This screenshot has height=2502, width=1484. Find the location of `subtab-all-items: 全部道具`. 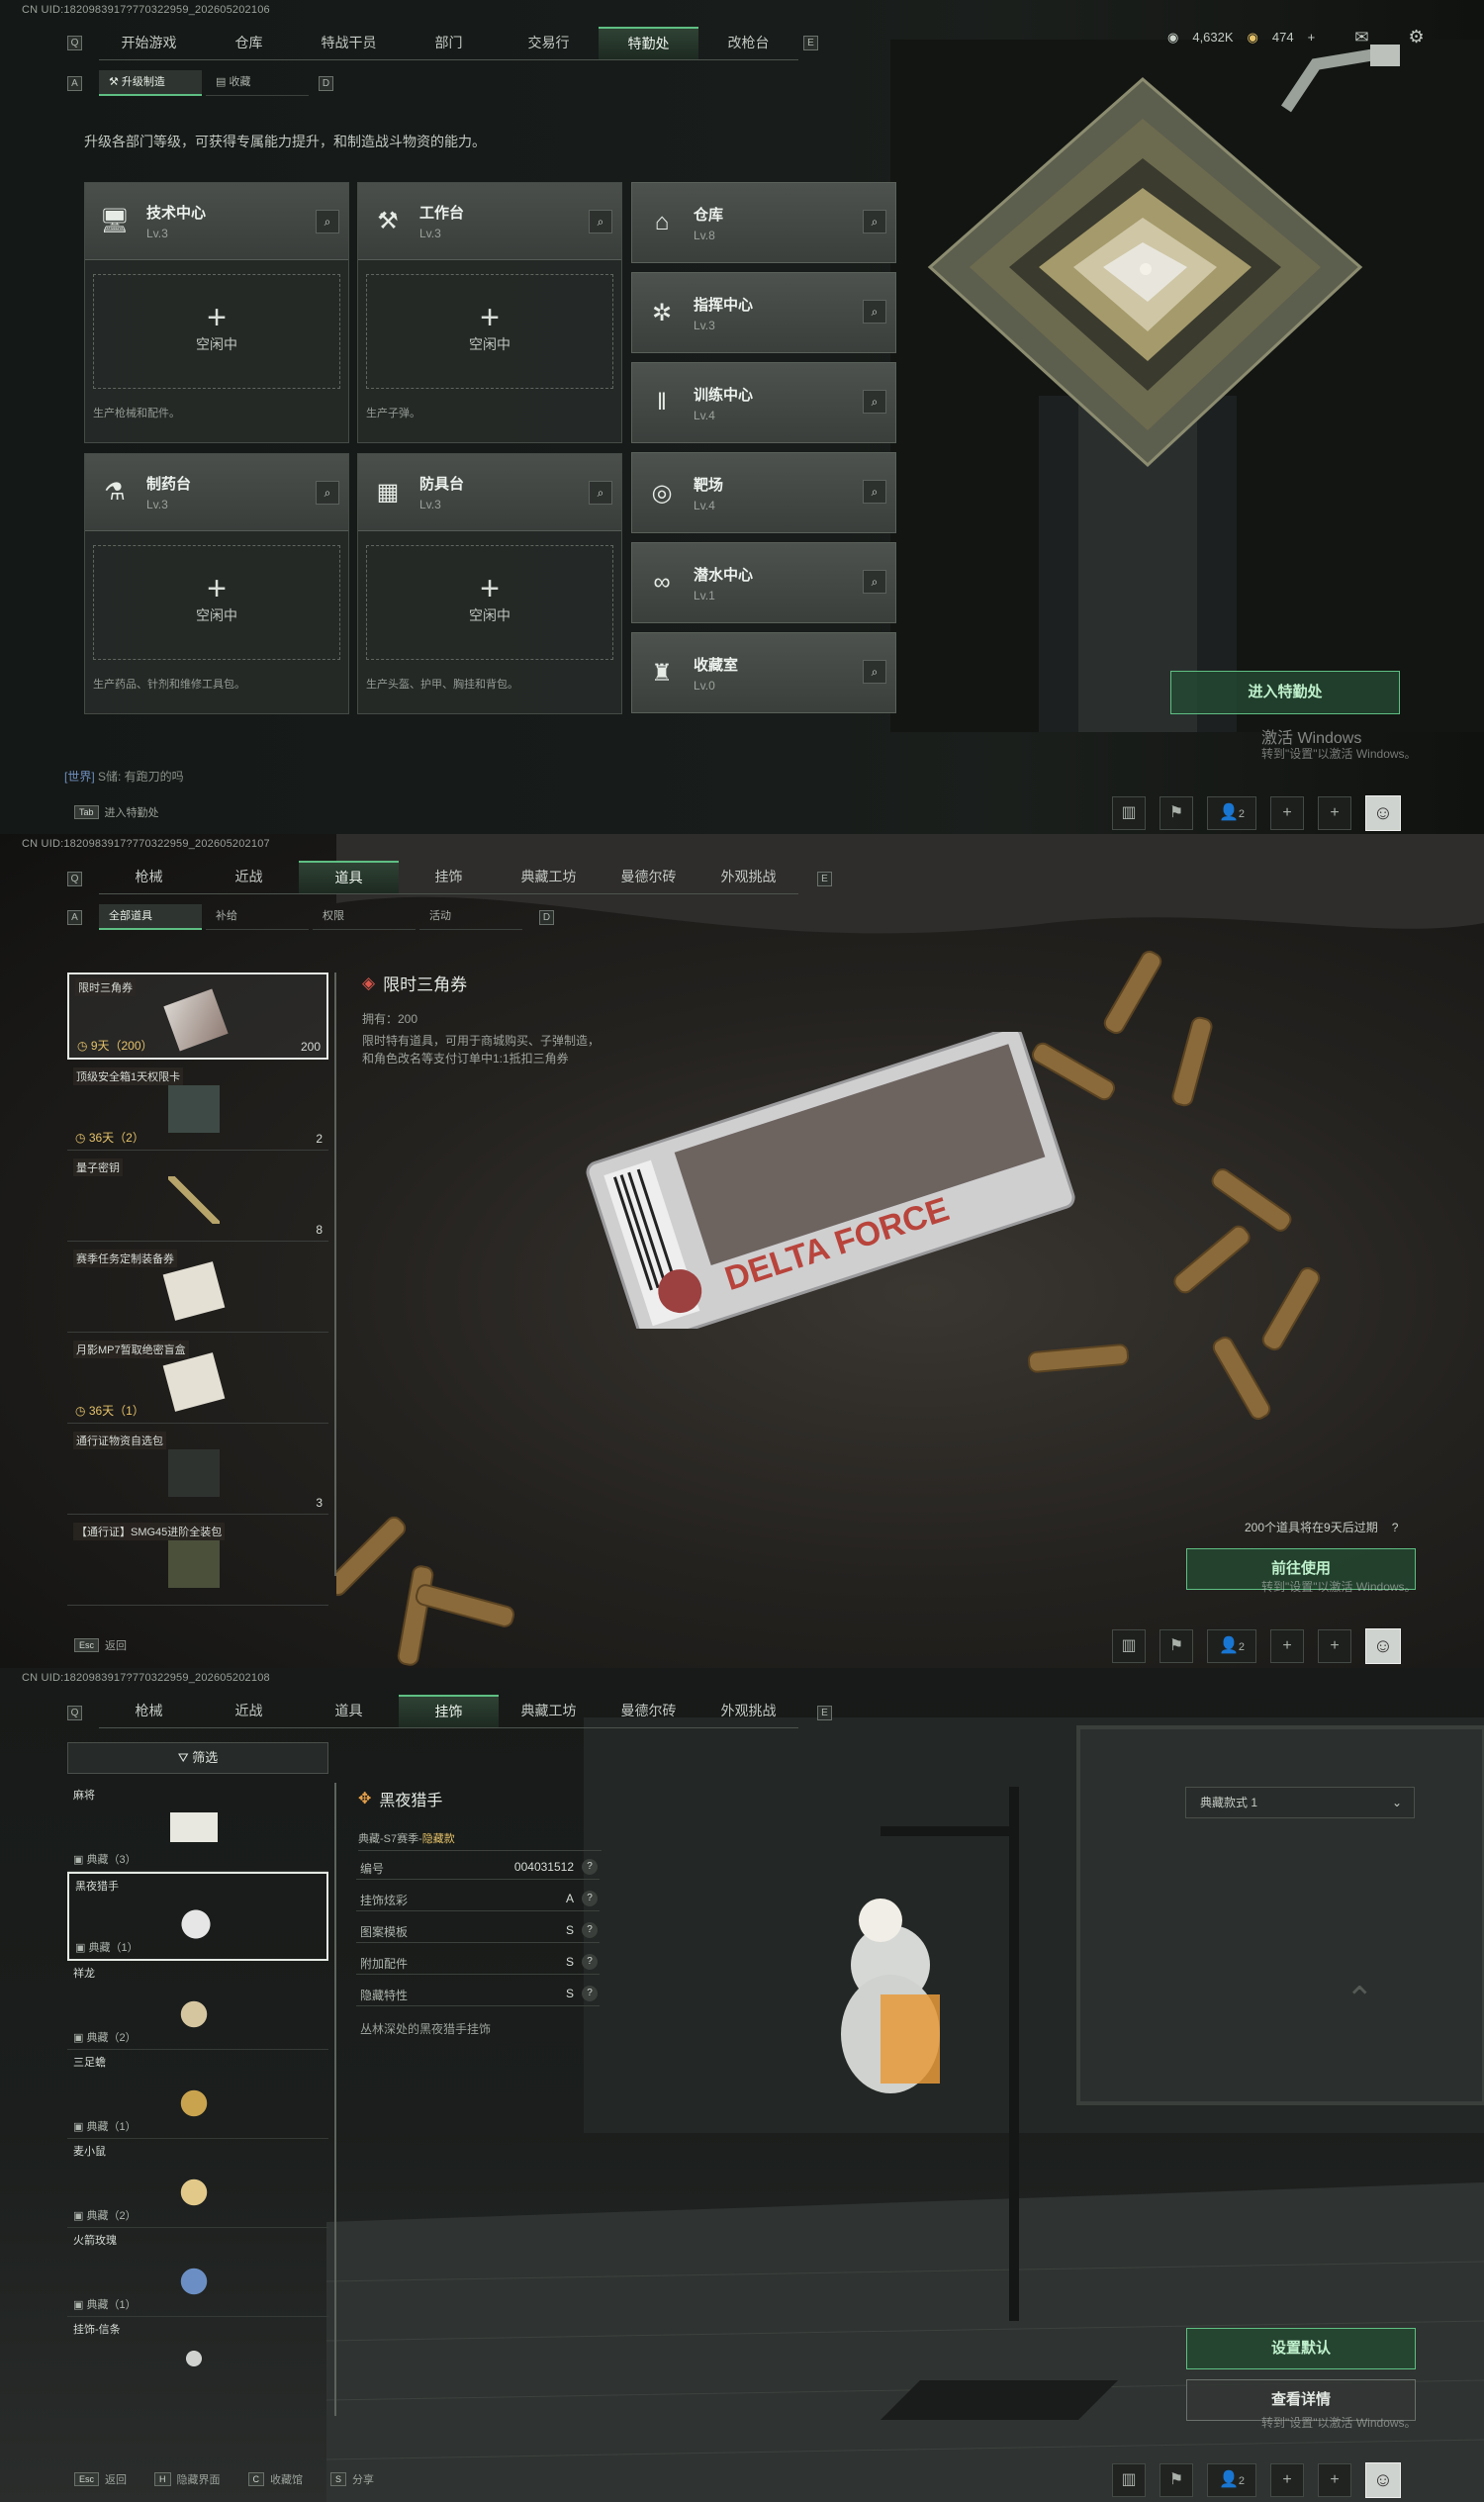

subtab-all-items: 全部道具 is located at coordinates (150, 917).